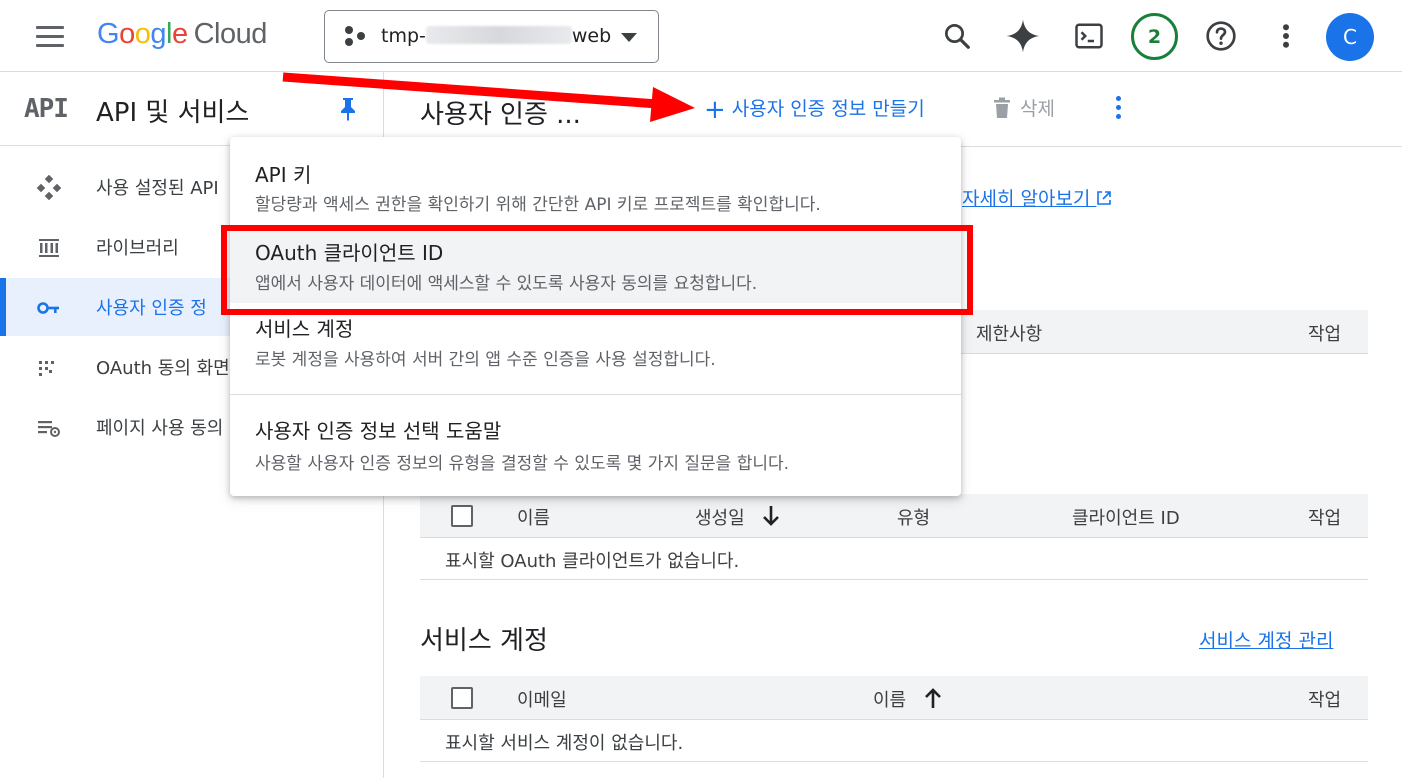 Image resolution: width=1402 pixels, height=778 pixels. Describe the element at coordinates (304, 329) in the screenshot. I see `menu-item-title: 서비스 계정` at that location.